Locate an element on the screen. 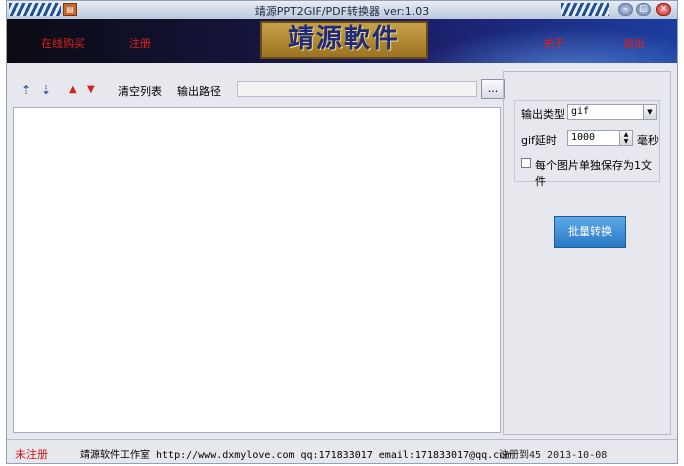 This screenshot has height=466, width=684. exit-link: 退出 is located at coordinates (634, 43).